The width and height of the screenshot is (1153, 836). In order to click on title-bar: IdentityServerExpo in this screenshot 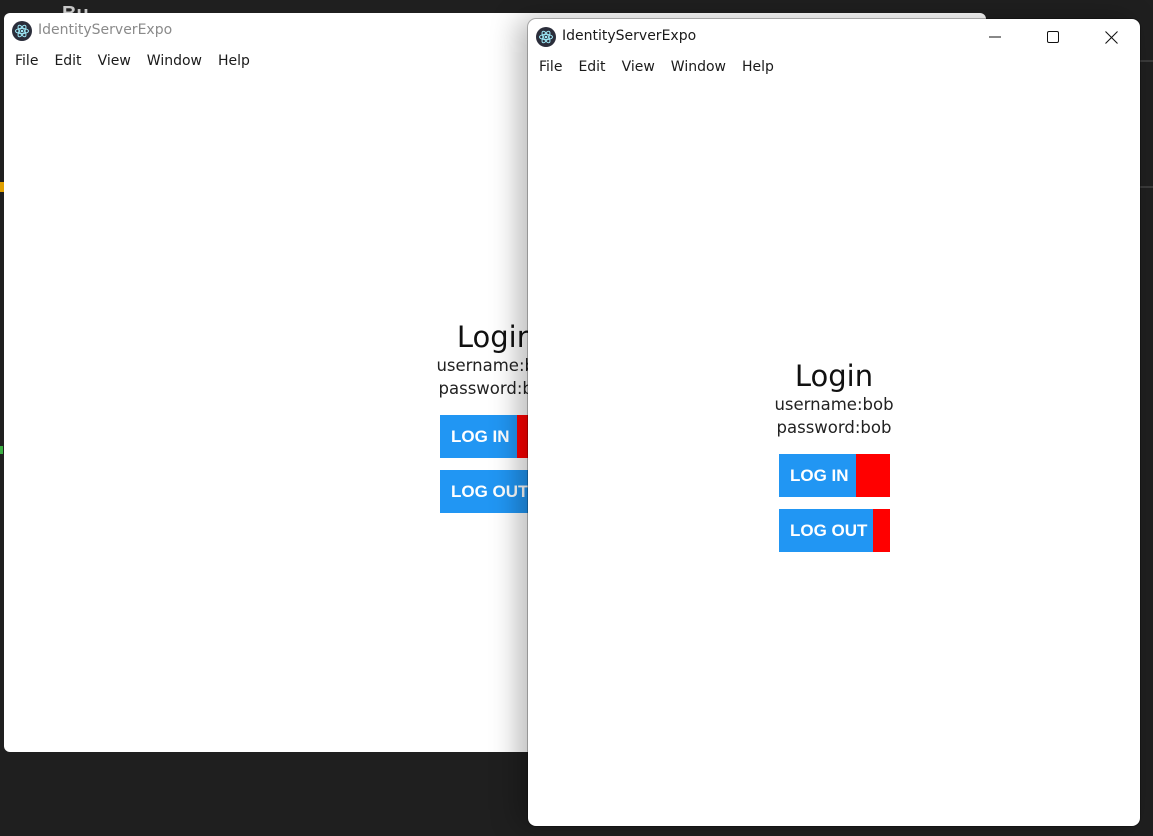, I will do `click(834, 37)`.